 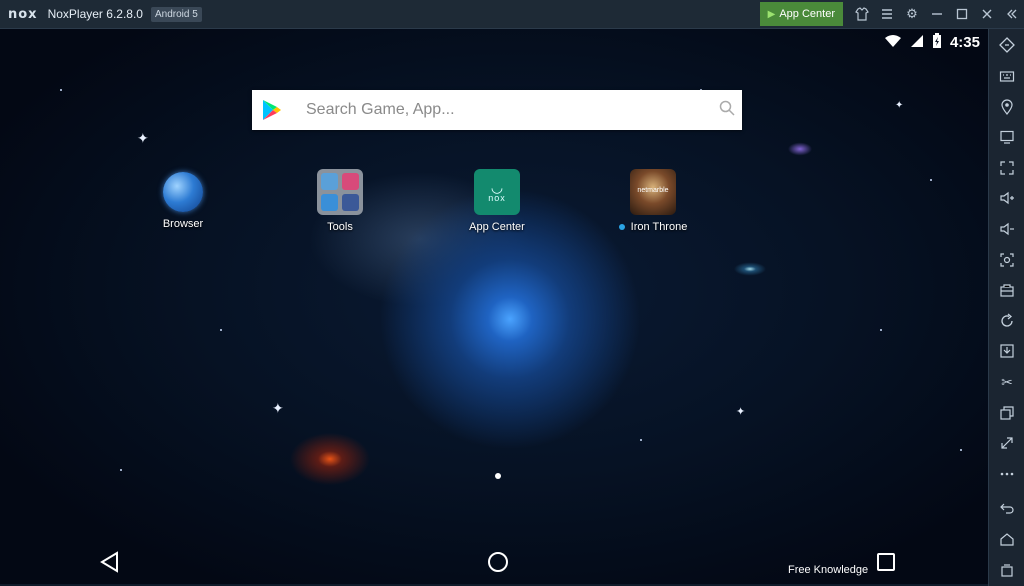 I want to click on nav-back-button, so click(x=110, y=562).